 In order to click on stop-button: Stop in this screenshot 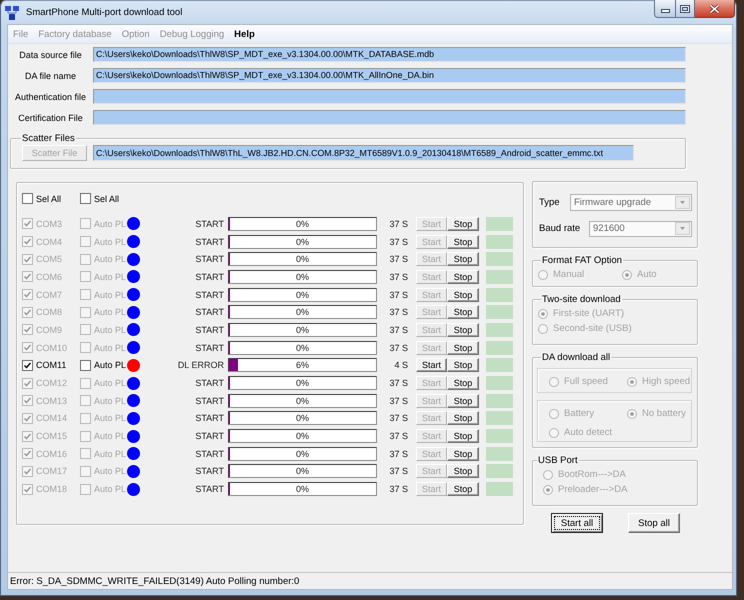, I will do `click(463, 365)`.